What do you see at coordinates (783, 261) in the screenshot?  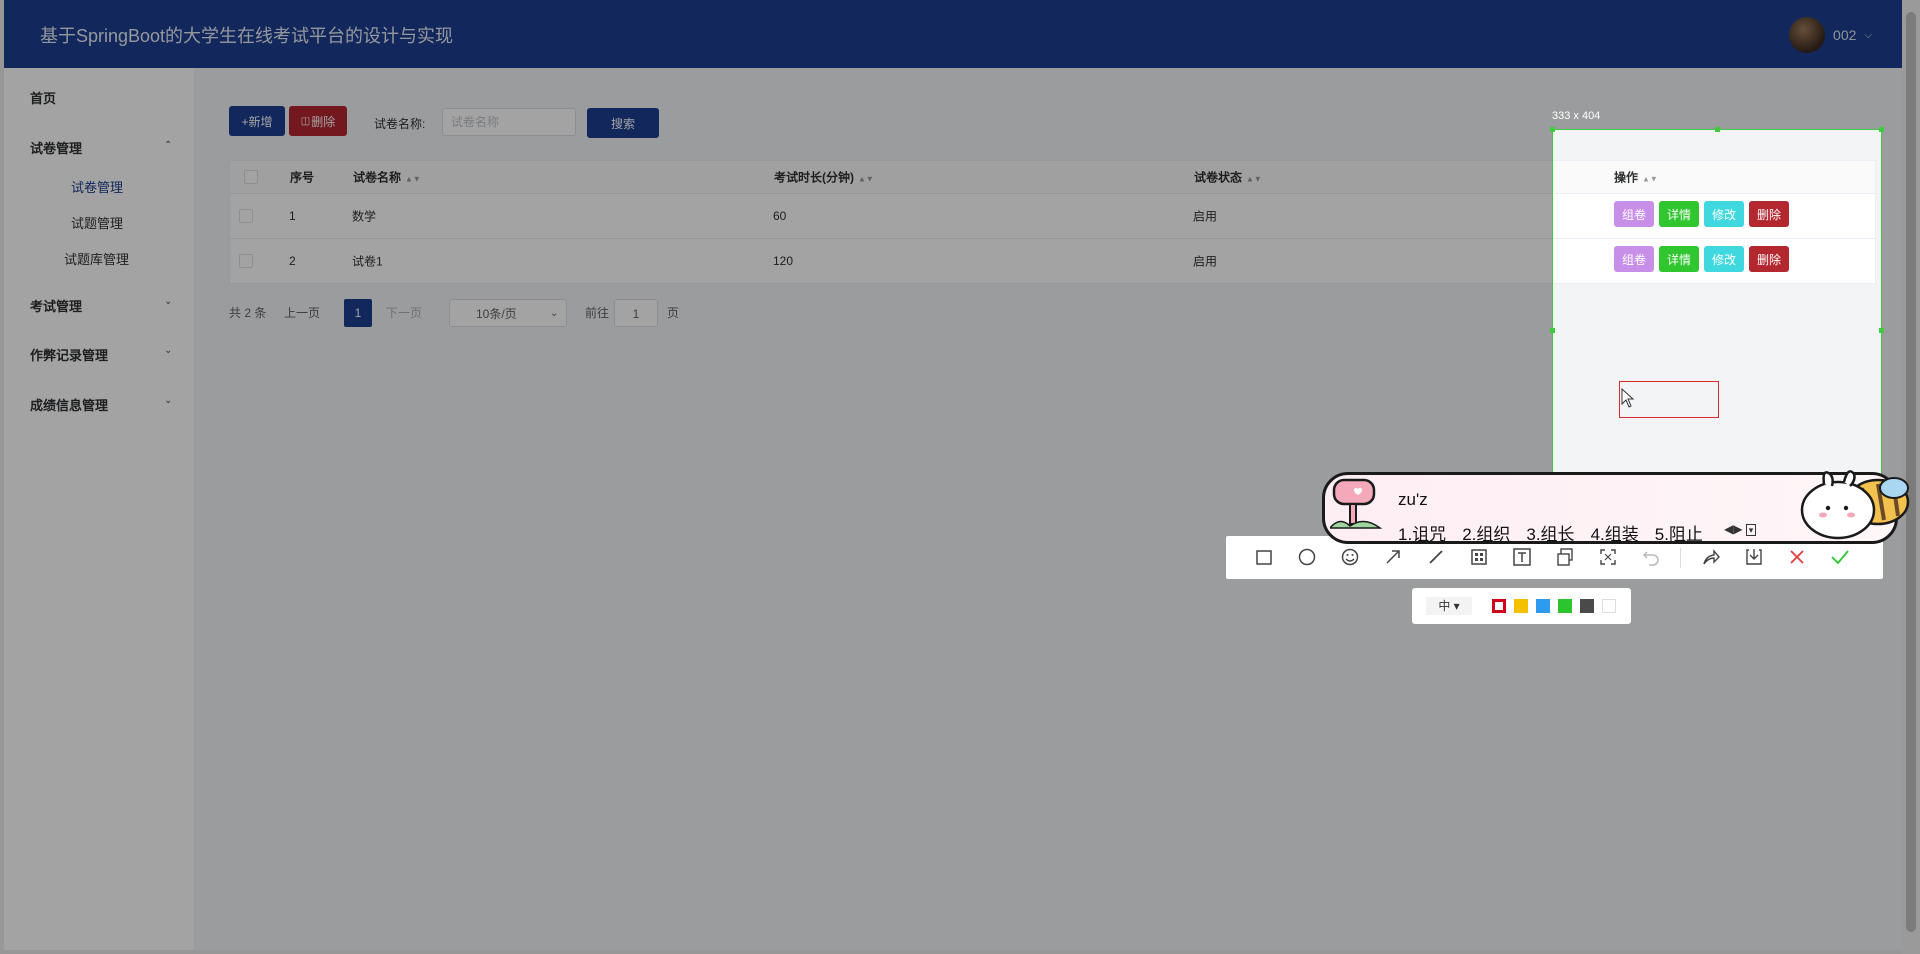 I see `cell-duration: 120` at bounding box center [783, 261].